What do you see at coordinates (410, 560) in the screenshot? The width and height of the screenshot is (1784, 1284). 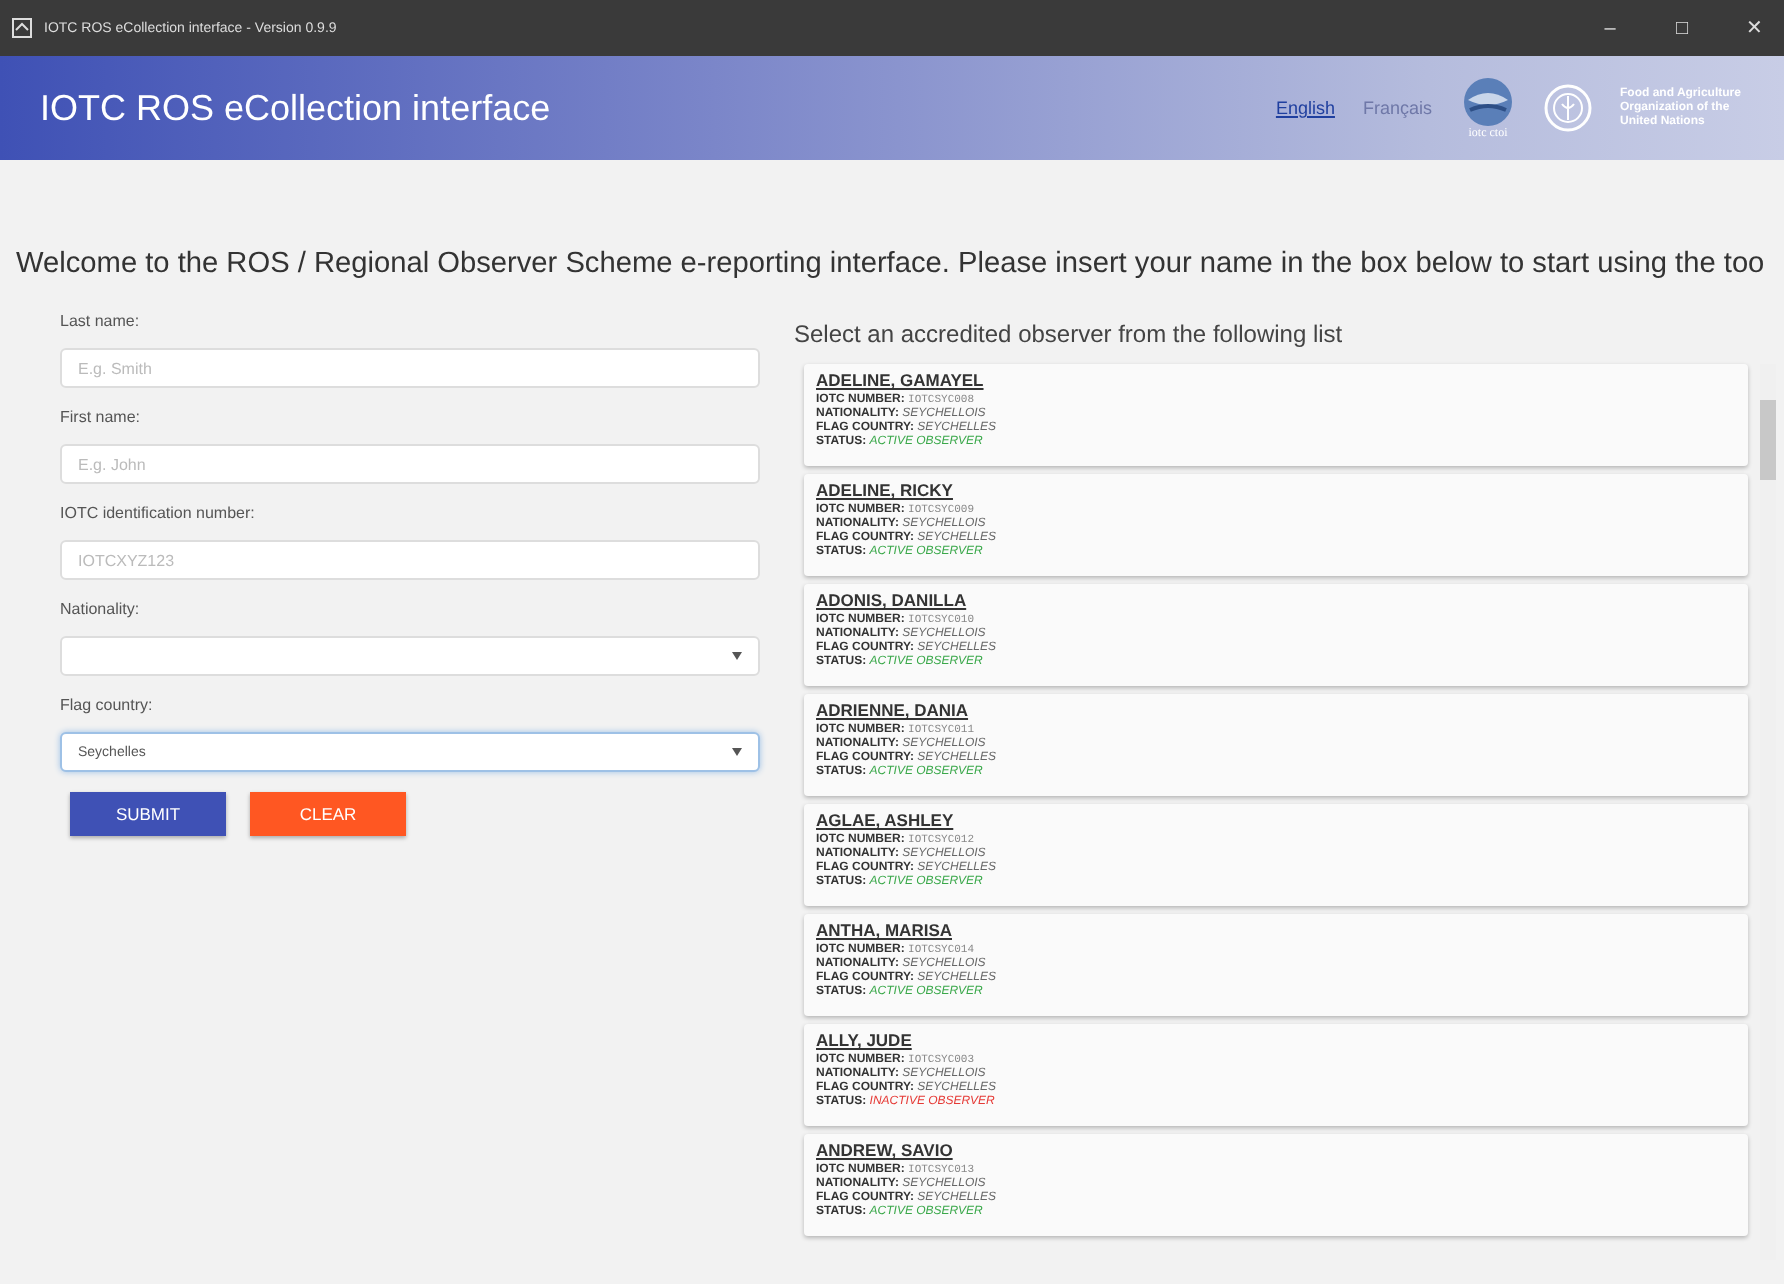 I see `input-field: IOTCXYZ123` at bounding box center [410, 560].